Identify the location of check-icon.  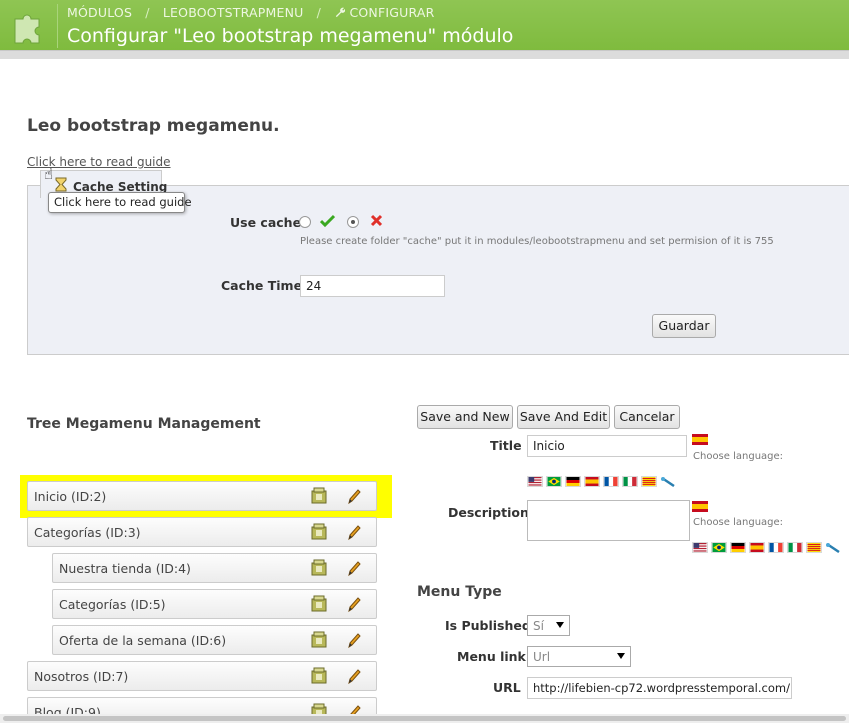
(327, 221).